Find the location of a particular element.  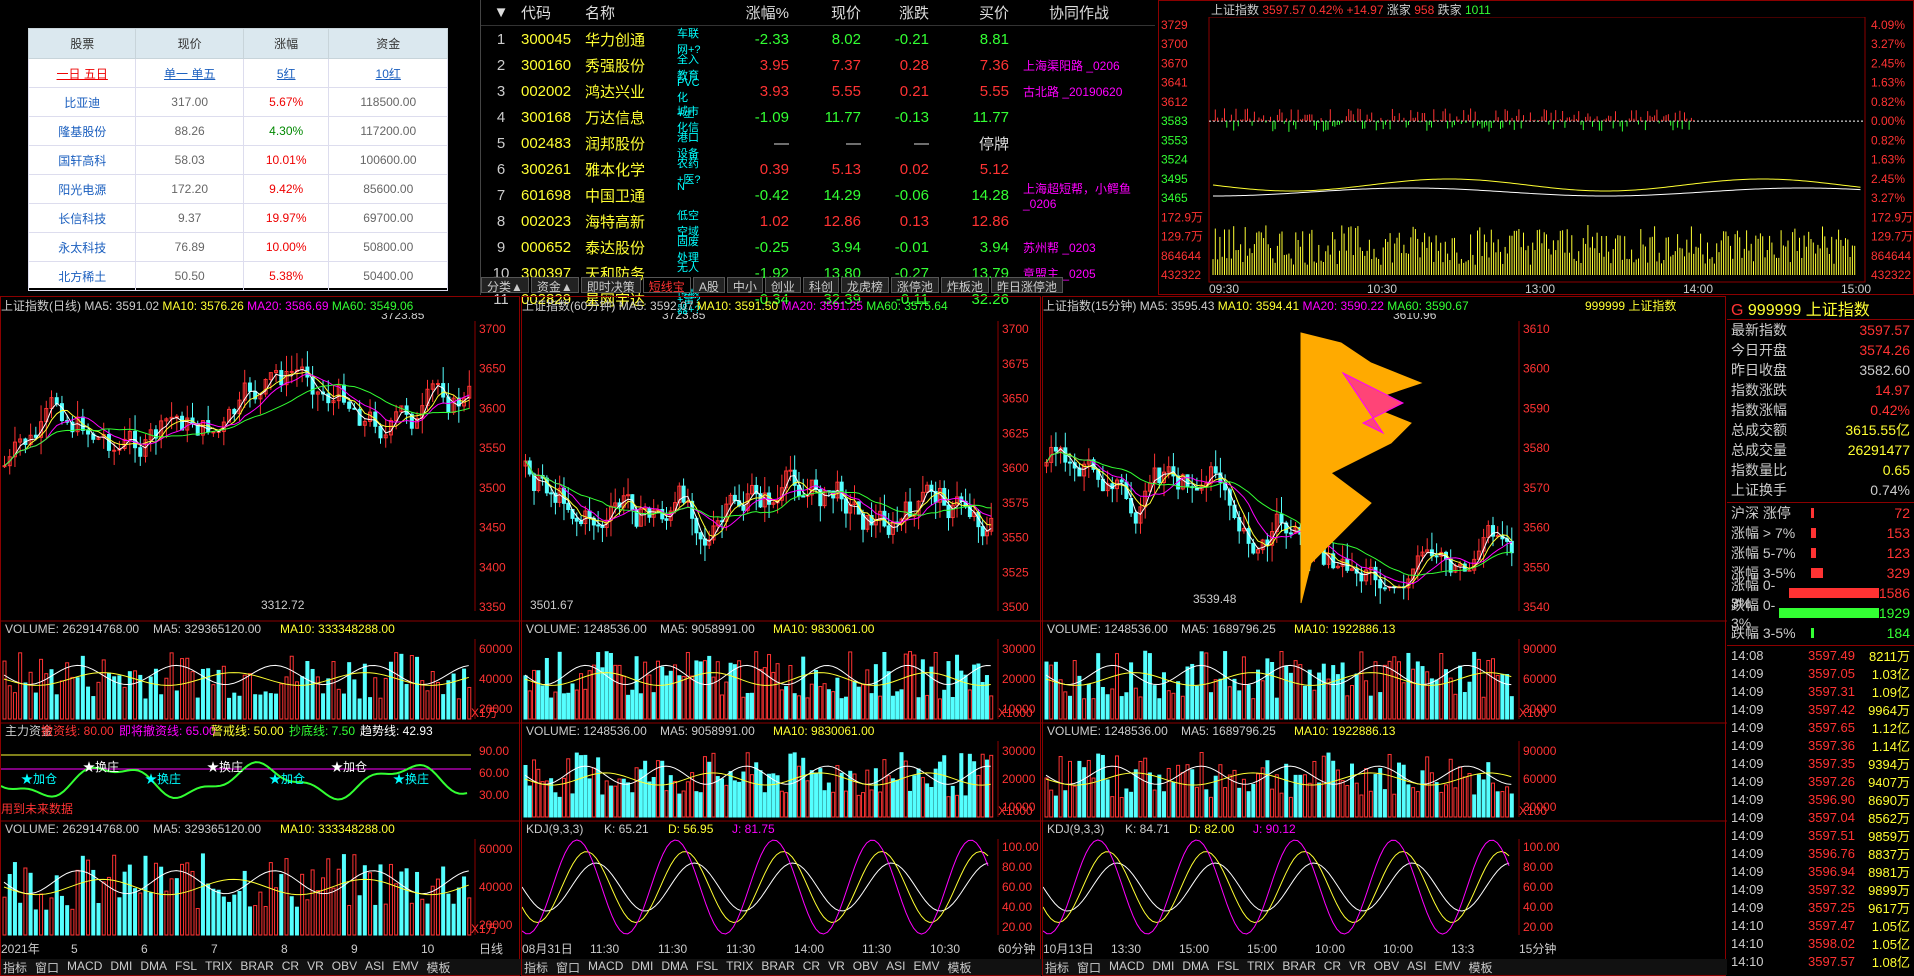

stock-name: 北方稀土 is located at coordinates (82, 276).